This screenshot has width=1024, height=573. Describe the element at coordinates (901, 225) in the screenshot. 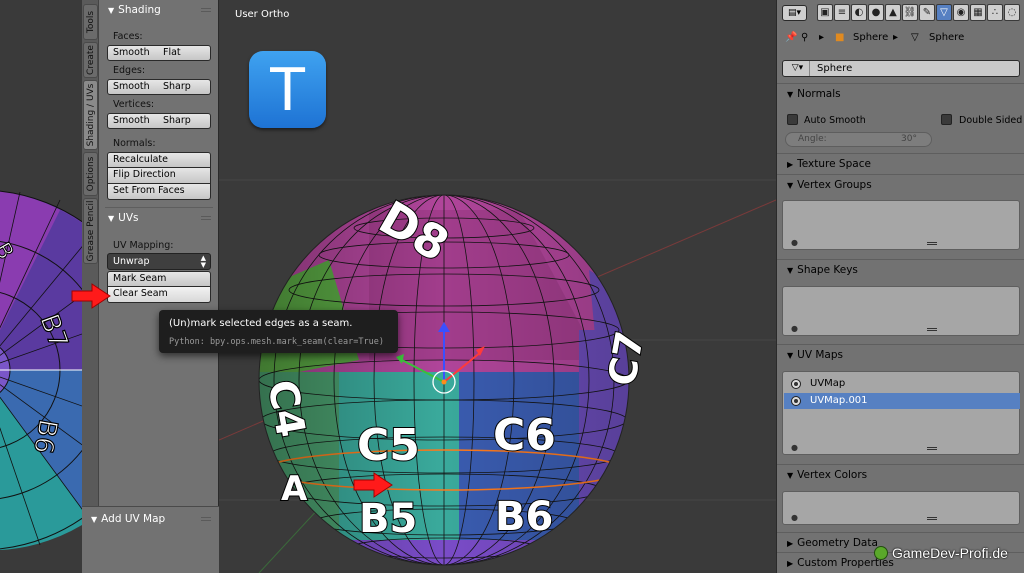

I see `vertex-groups-list: ●` at that location.